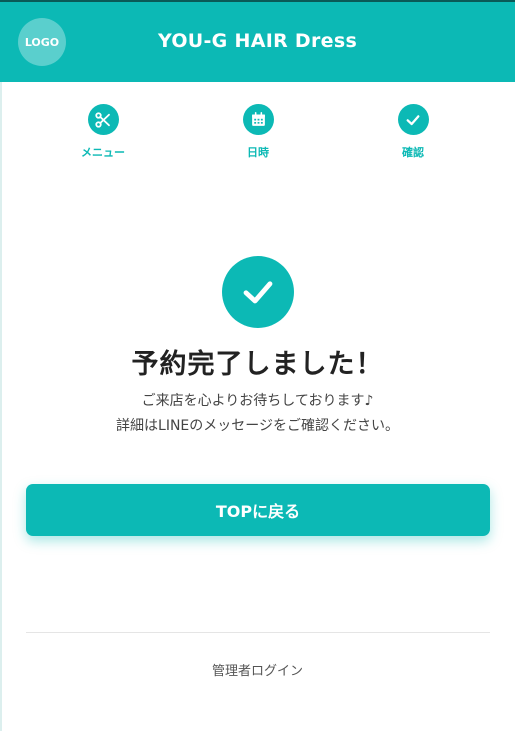 The height and width of the screenshot is (731, 515). What do you see at coordinates (257, 364) in the screenshot?
I see `completion-title: 予約完了しました！` at bounding box center [257, 364].